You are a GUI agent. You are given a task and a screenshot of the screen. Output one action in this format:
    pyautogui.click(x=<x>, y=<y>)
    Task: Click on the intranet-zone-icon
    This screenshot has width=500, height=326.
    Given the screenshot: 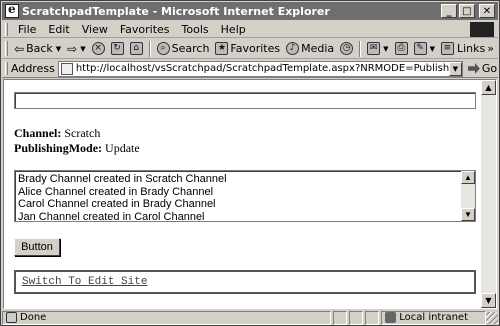 What is the action you would take?
    pyautogui.click(x=391, y=317)
    